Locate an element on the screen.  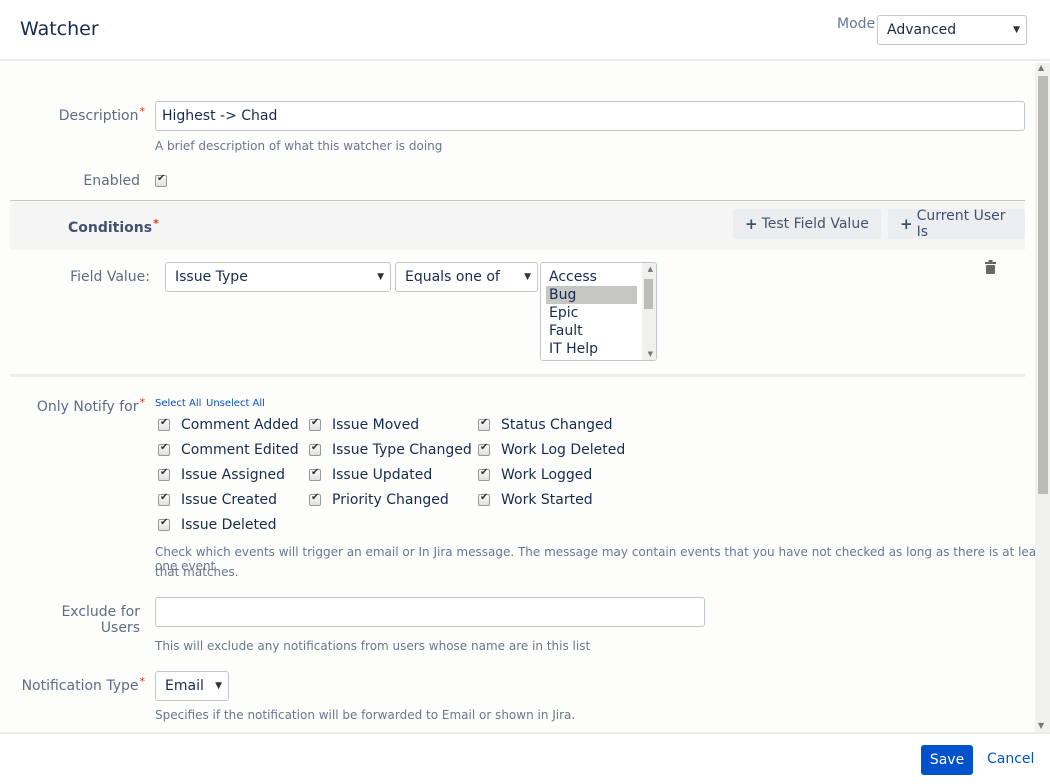
dialog-header: Watcher Mode Advanced ▼ is located at coordinates (525, 30).